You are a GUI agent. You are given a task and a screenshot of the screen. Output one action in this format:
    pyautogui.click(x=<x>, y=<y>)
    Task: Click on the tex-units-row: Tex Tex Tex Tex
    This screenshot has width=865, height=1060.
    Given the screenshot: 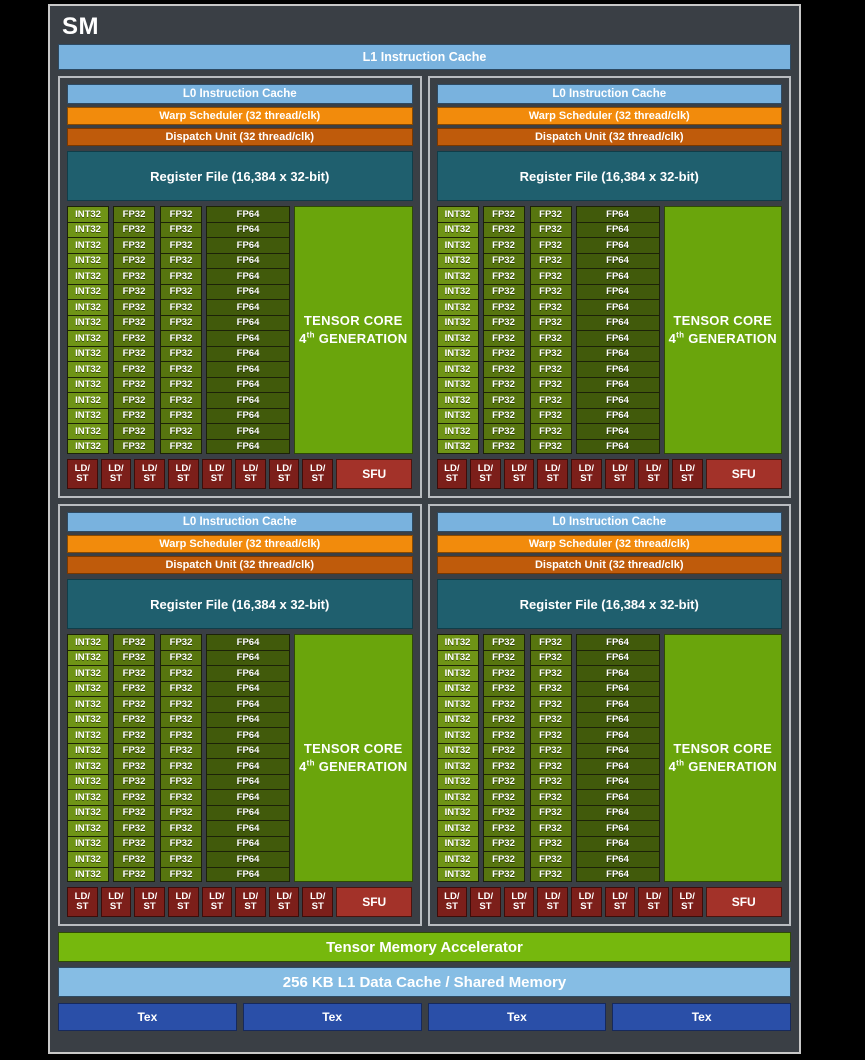 What is the action you would take?
    pyautogui.click(x=424, y=1017)
    